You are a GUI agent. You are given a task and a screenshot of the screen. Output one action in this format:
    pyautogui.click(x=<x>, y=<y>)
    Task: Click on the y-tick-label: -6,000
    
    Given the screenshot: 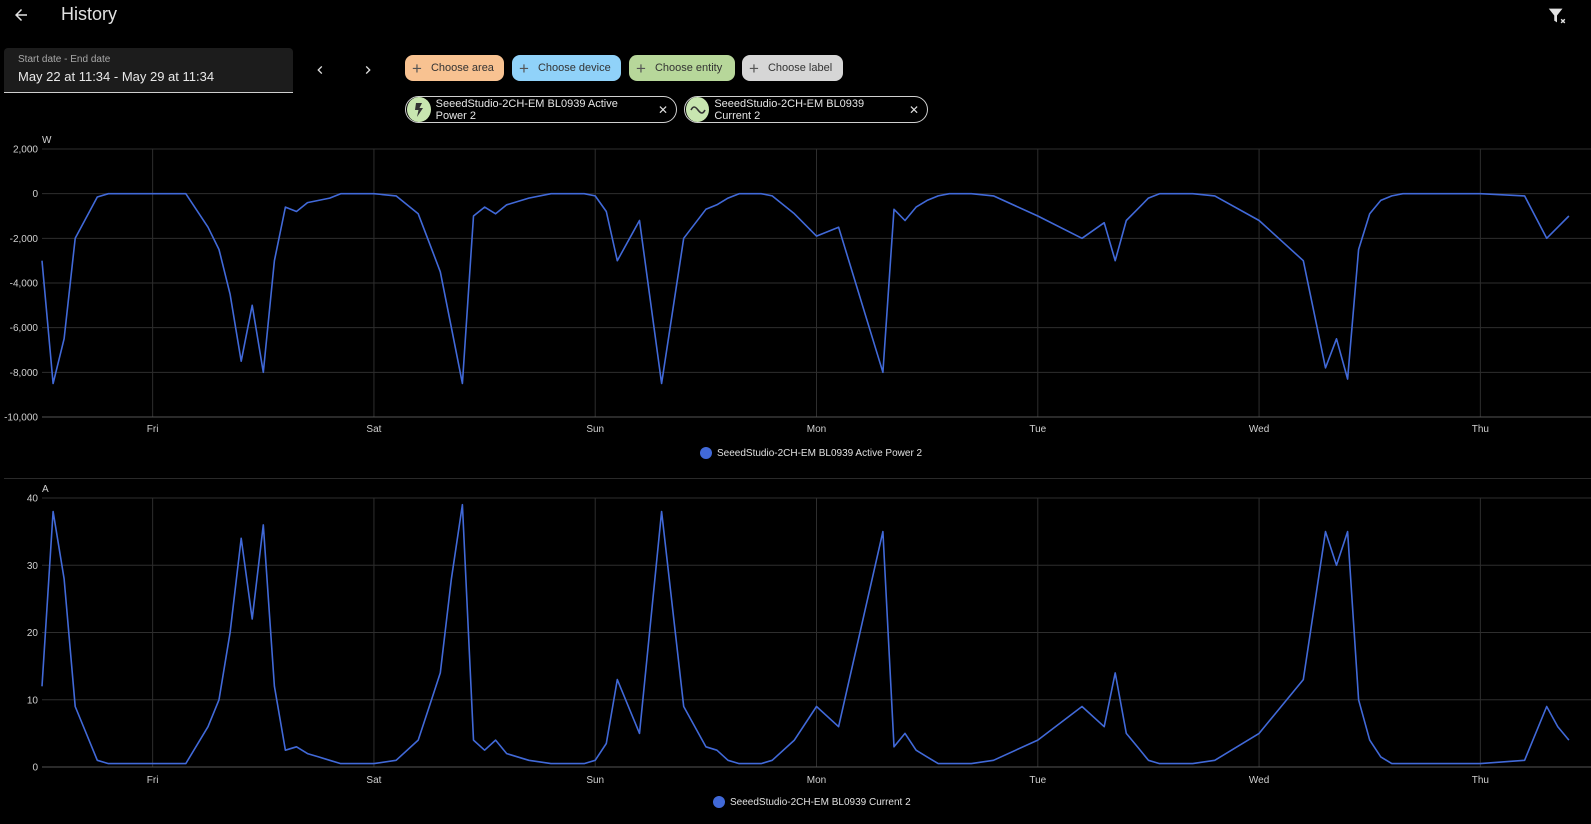 What is the action you would take?
    pyautogui.click(x=24, y=328)
    